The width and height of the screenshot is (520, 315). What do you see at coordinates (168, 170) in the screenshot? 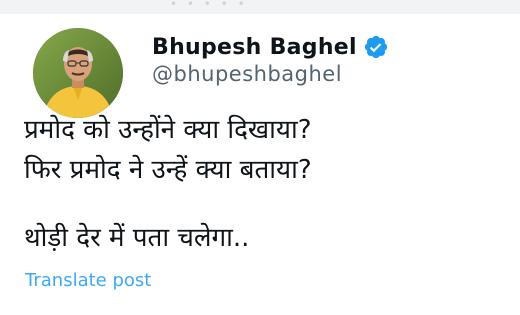
I see `post-line: फिर प्रमोद ने उन्हें क्या बताया?` at bounding box center [168, 170].